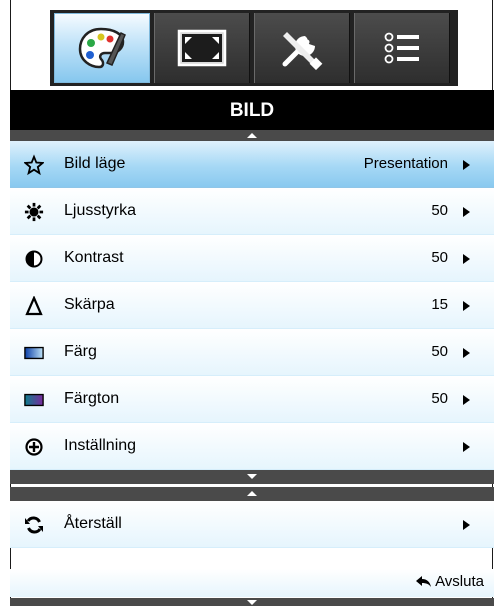 The width and height of the screenshot is (495, 606). What do you see at coordinates (424, 581) in the screenshot?
I see `back-arrow-icon` at bounding box center [424, 581].